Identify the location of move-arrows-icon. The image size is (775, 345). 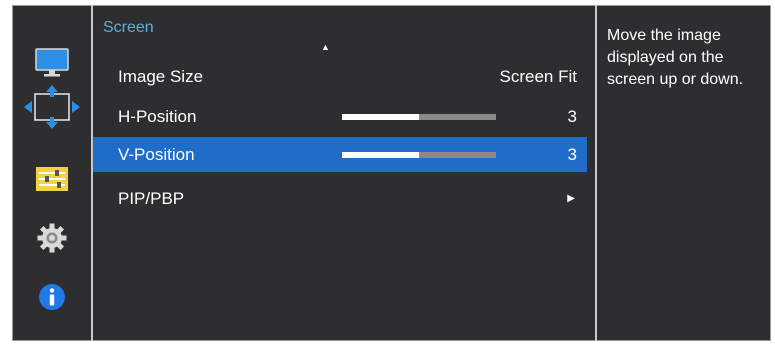
(51, 107).